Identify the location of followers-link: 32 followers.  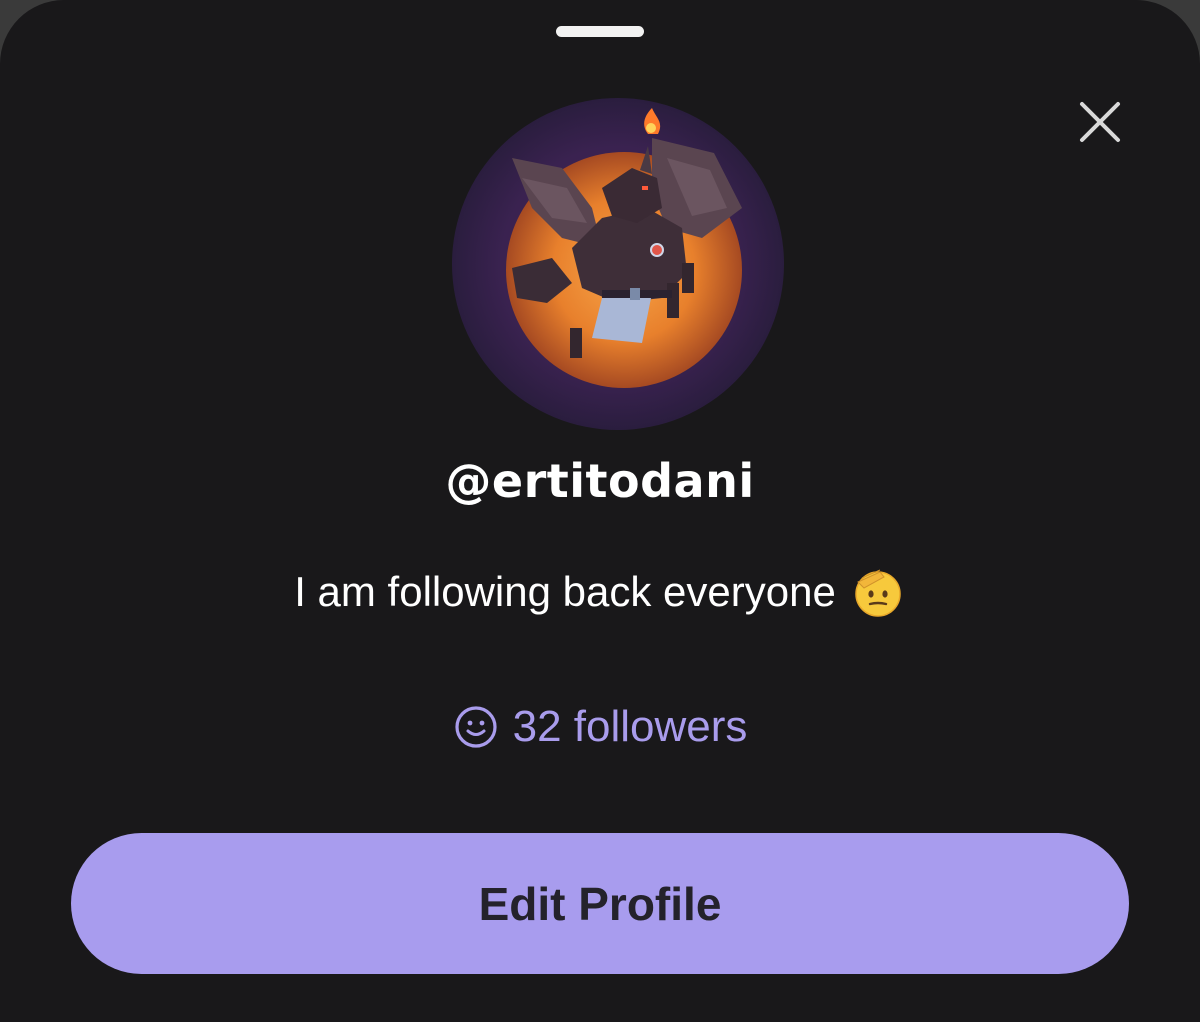
(600, 727).